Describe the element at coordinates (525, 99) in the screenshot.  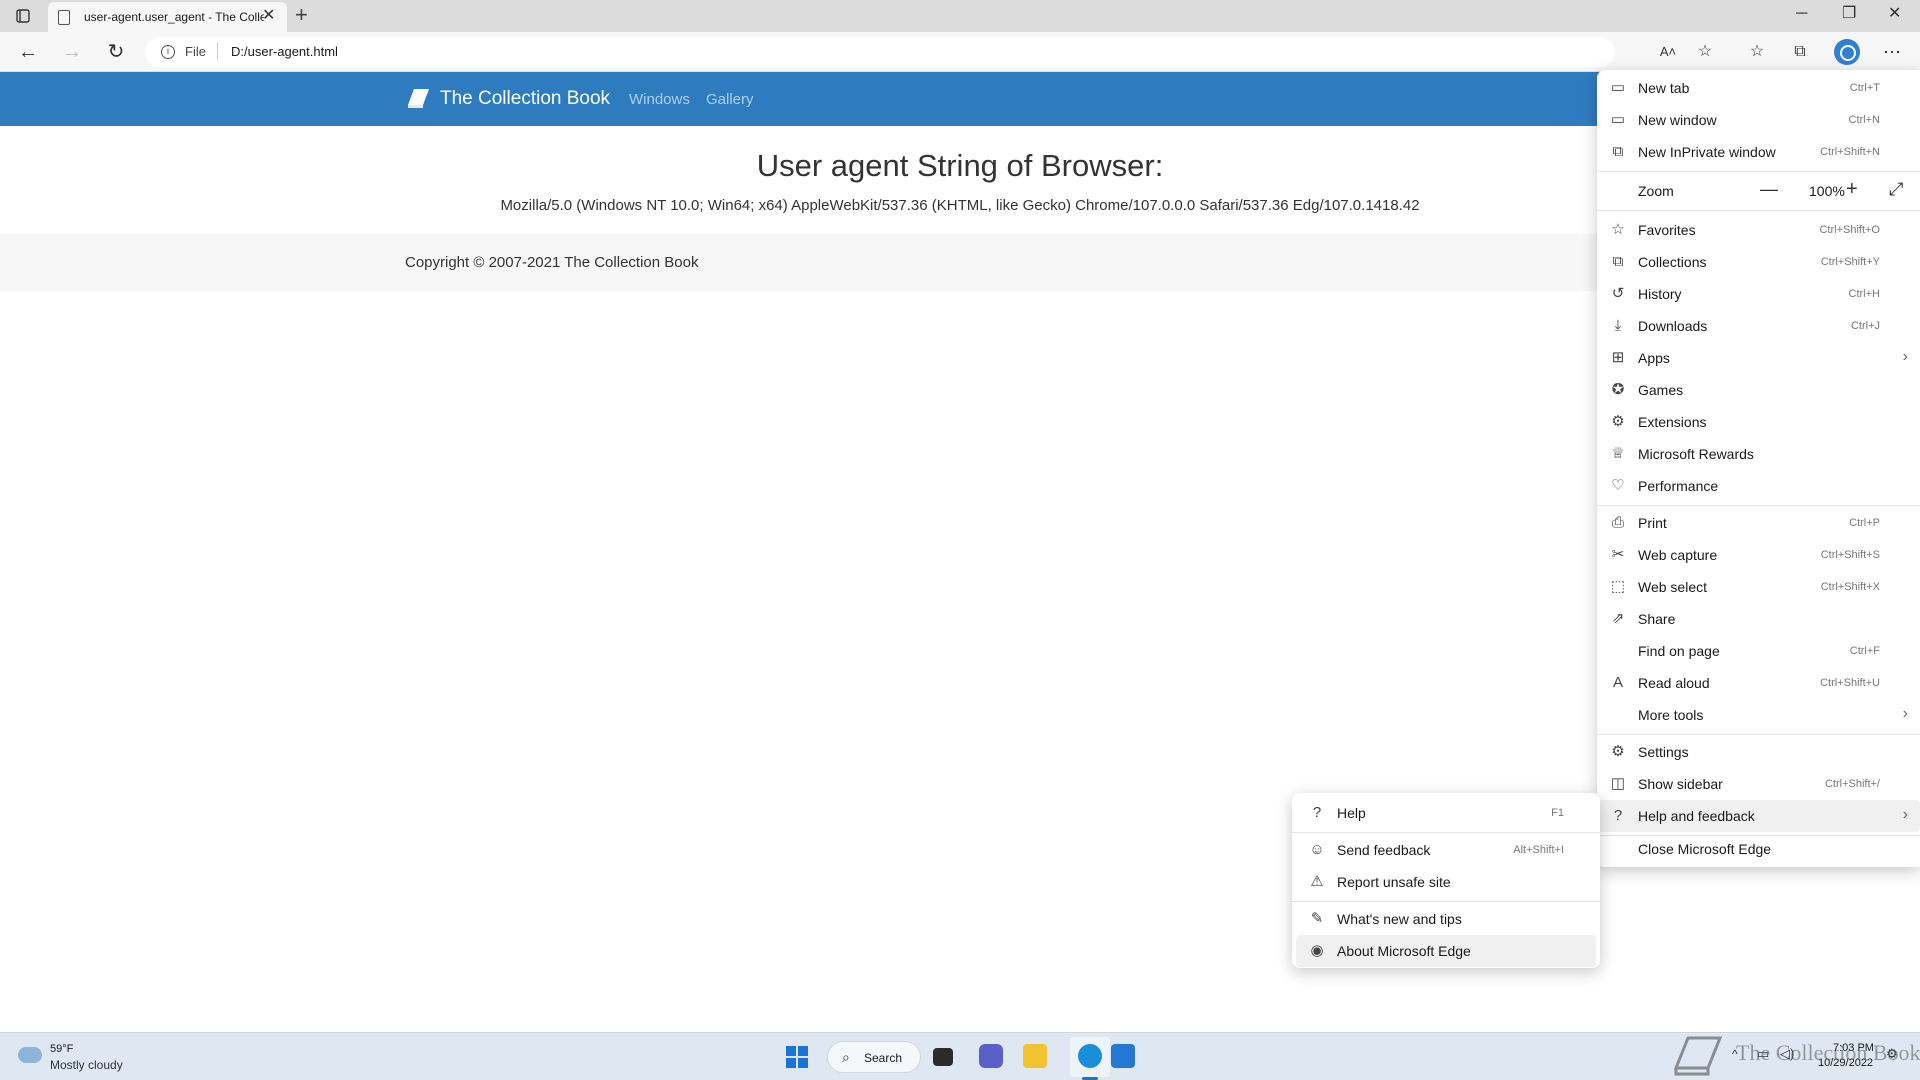
I see `site-brand: The Collection Book` at that location.